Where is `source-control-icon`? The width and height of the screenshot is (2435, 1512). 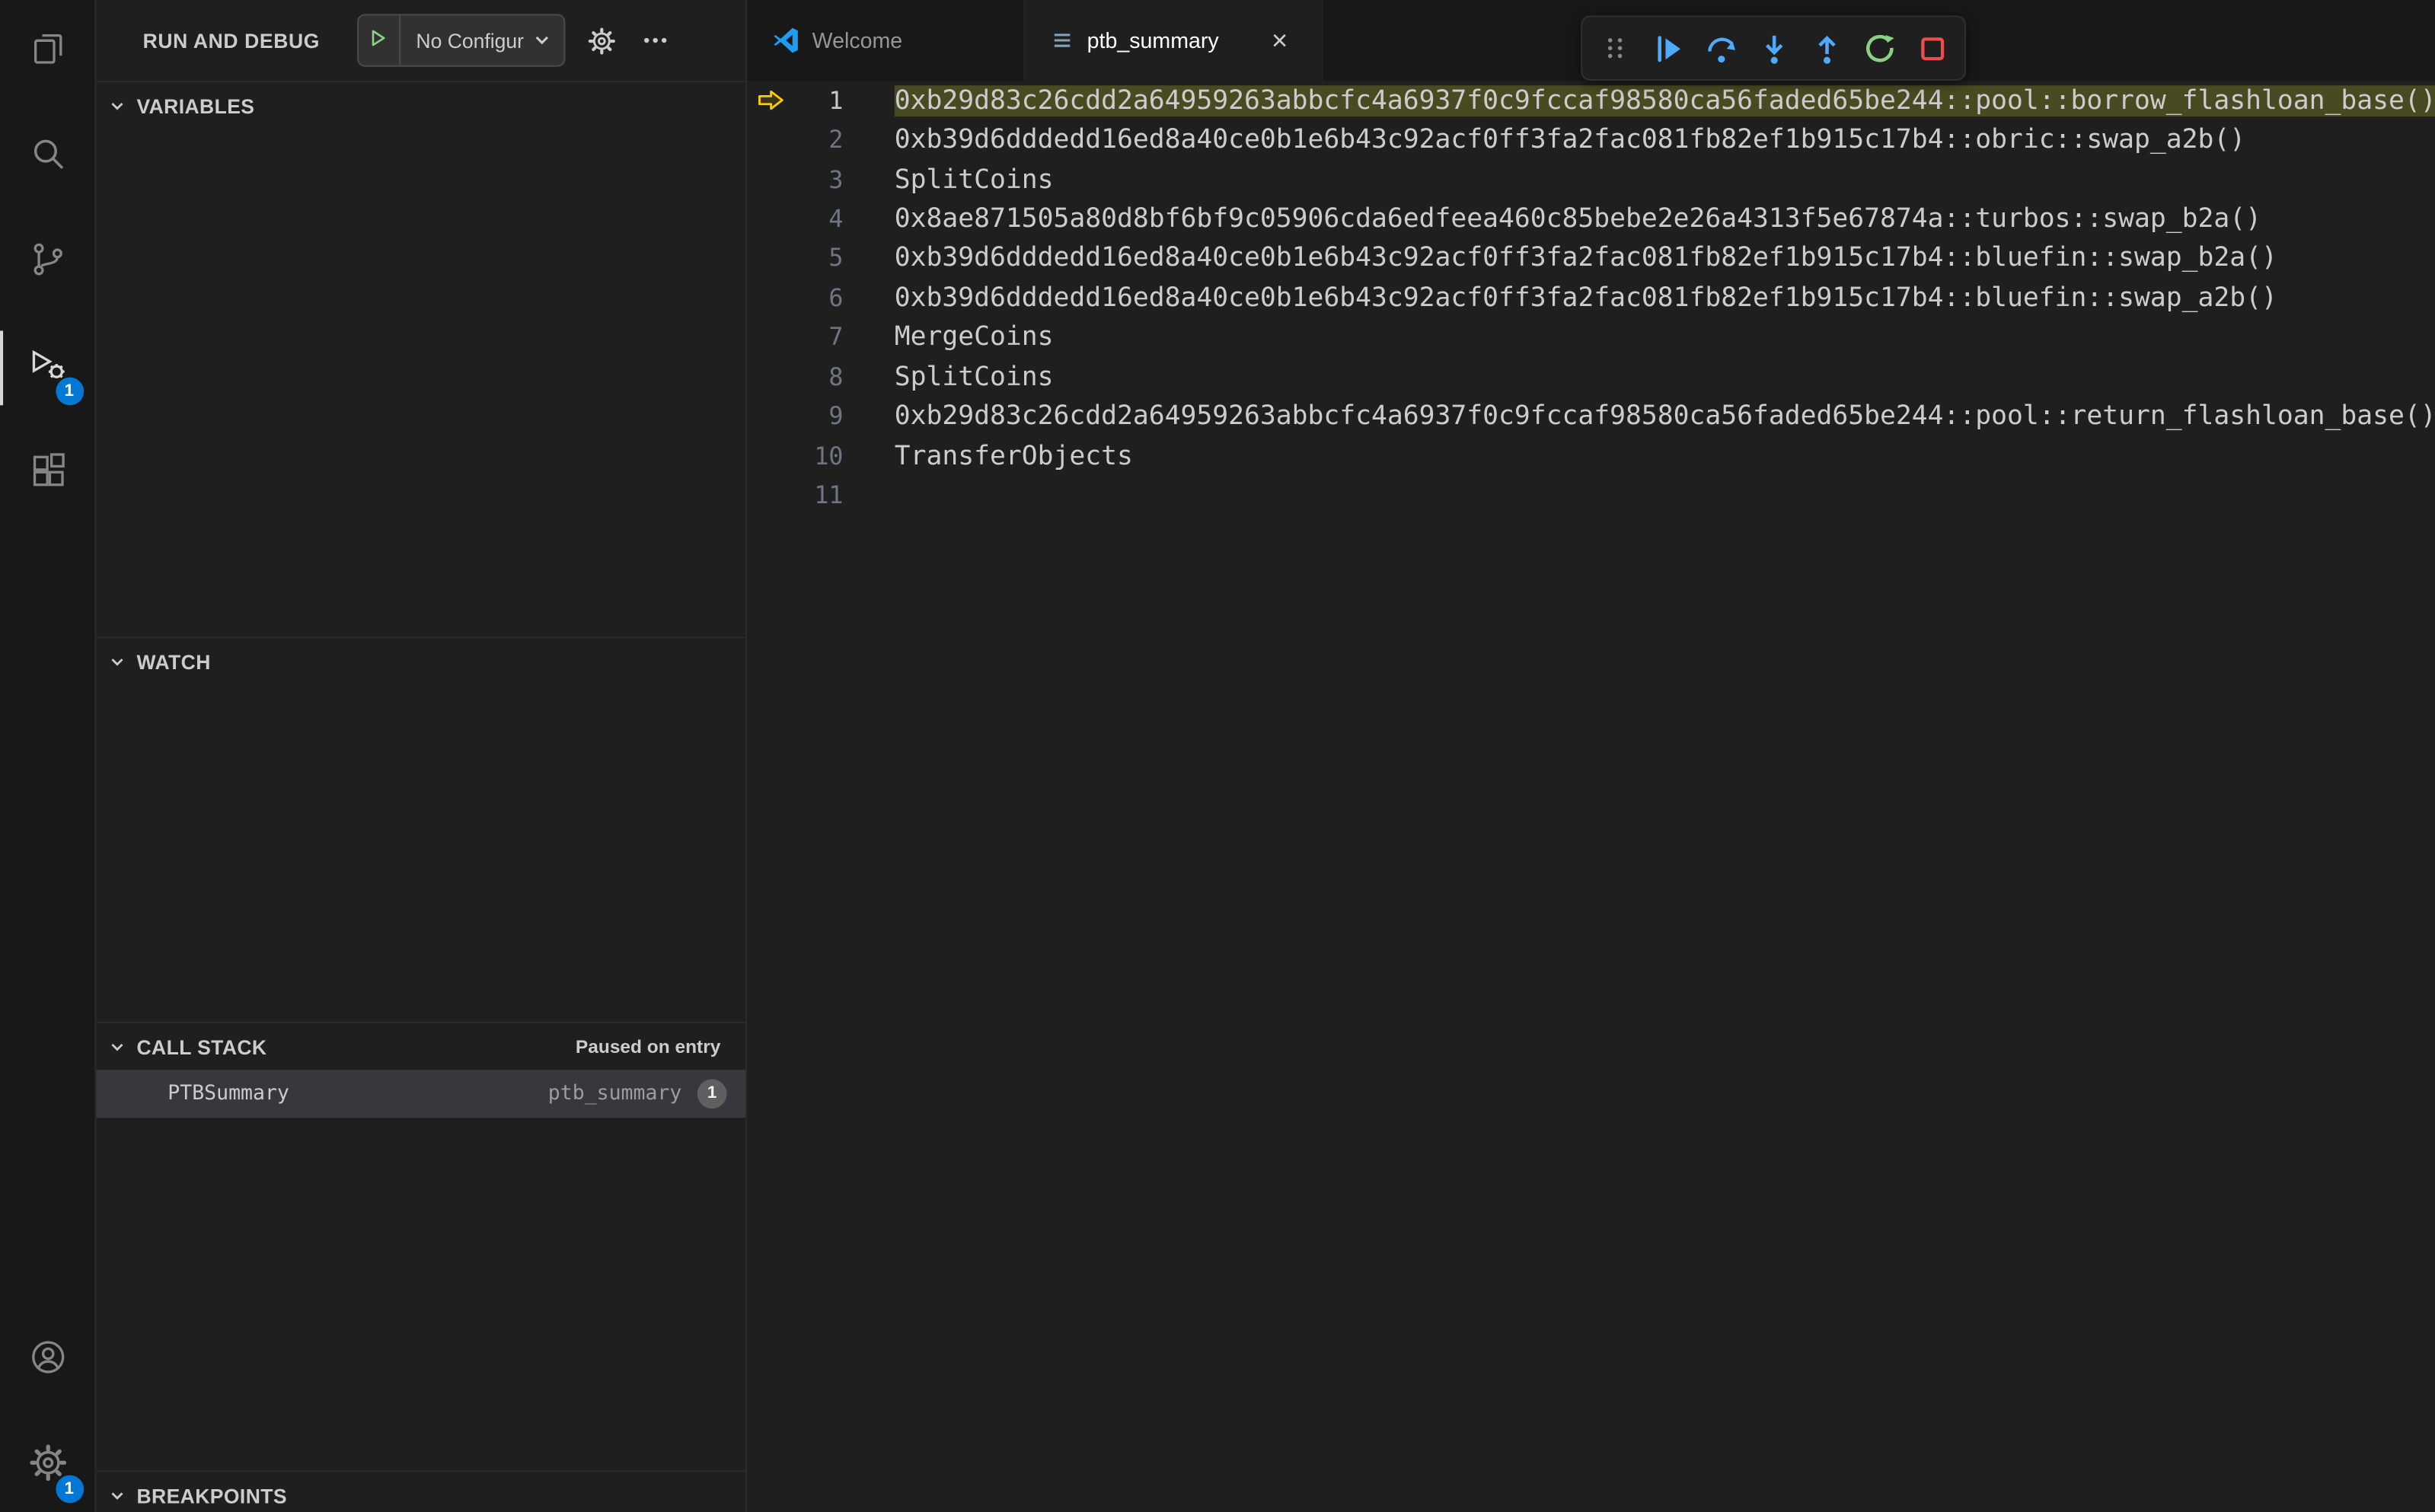 source-control-icon is located at coordinates (47, 262).